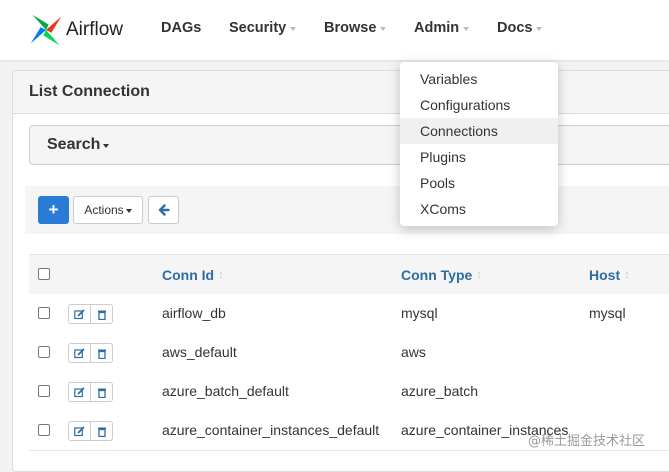 This screenshot has height=472, width=669. I want to click on cell-conn-id: azure_container_instances_default, so click(271, 430).